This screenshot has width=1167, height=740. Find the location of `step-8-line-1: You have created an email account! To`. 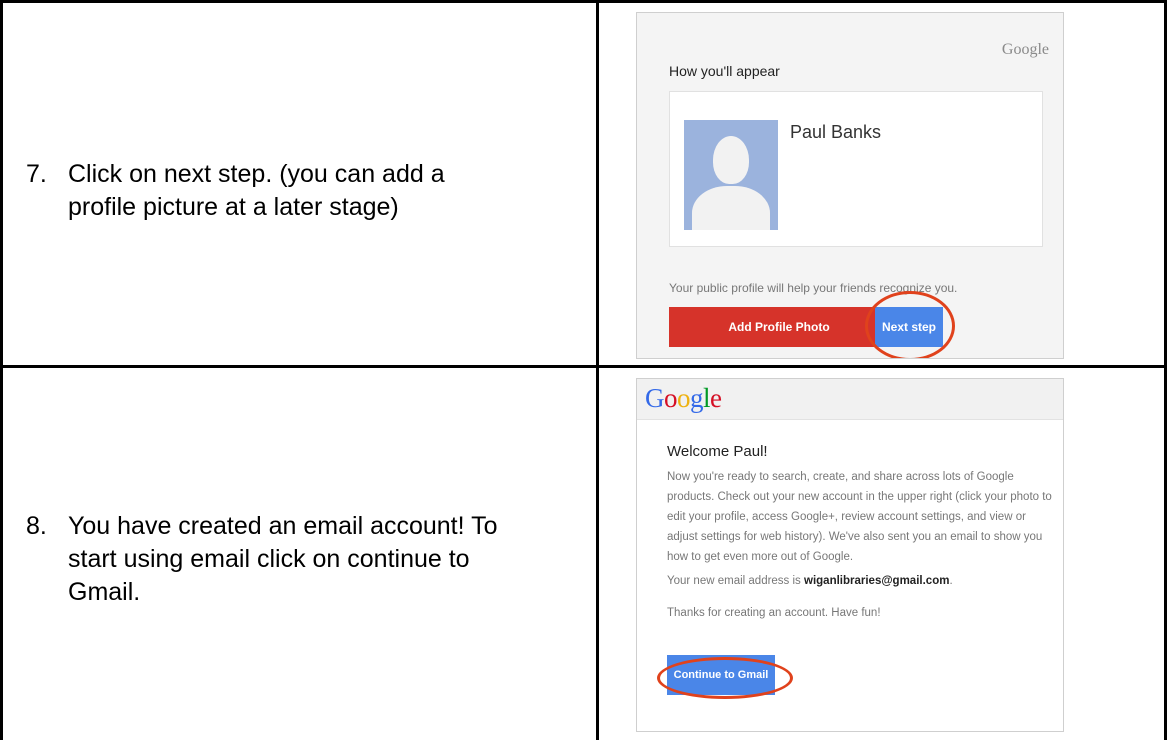

step-8-line-1: You have created an email account! To is located at coordinates (283, 526).